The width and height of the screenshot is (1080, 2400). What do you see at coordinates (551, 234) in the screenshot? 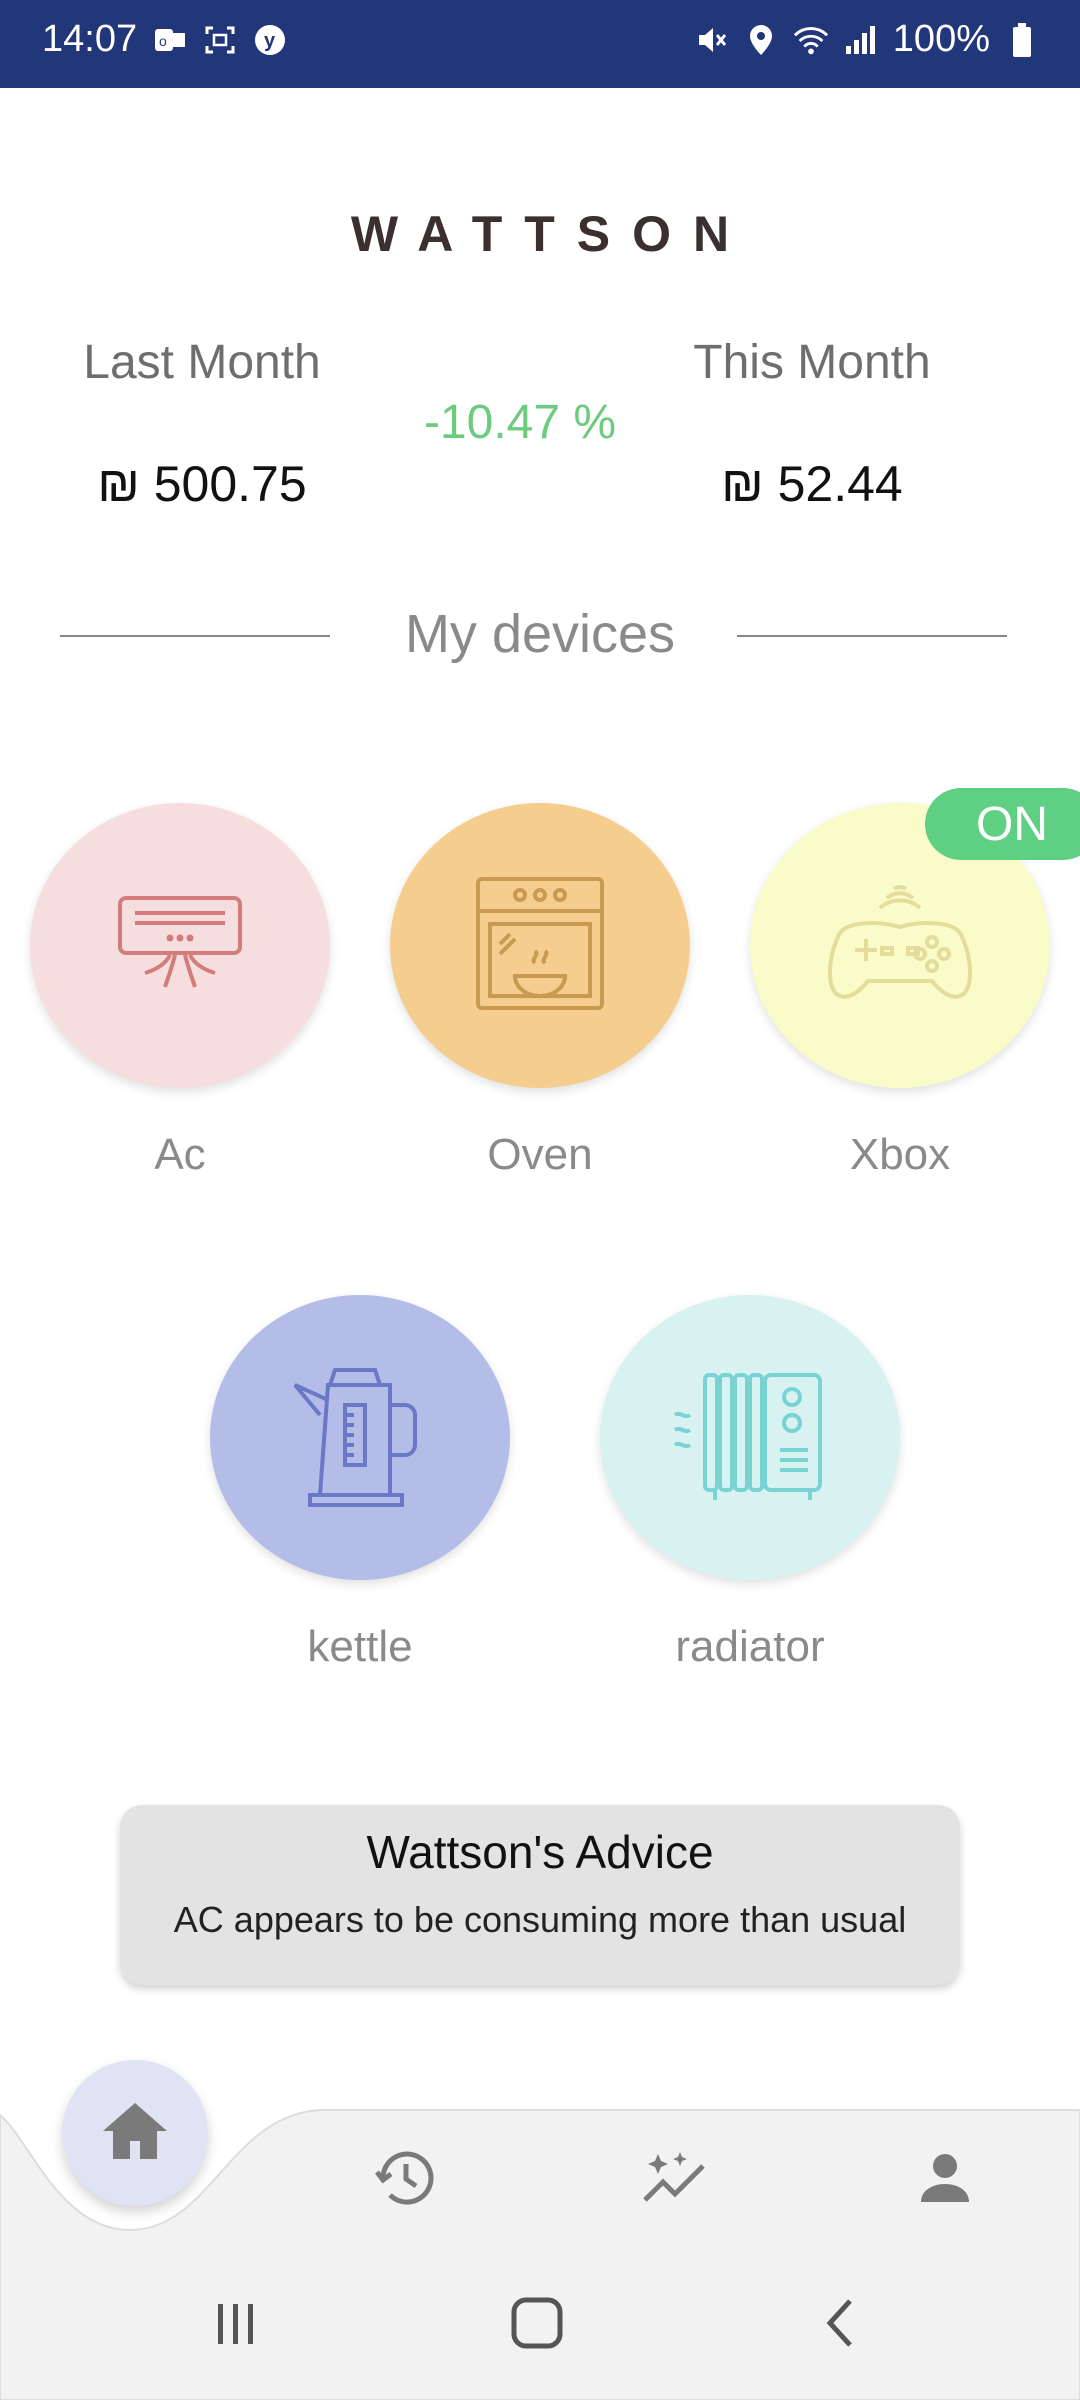
I see `app-title: WATTSON` at bounding box center [551, 234].